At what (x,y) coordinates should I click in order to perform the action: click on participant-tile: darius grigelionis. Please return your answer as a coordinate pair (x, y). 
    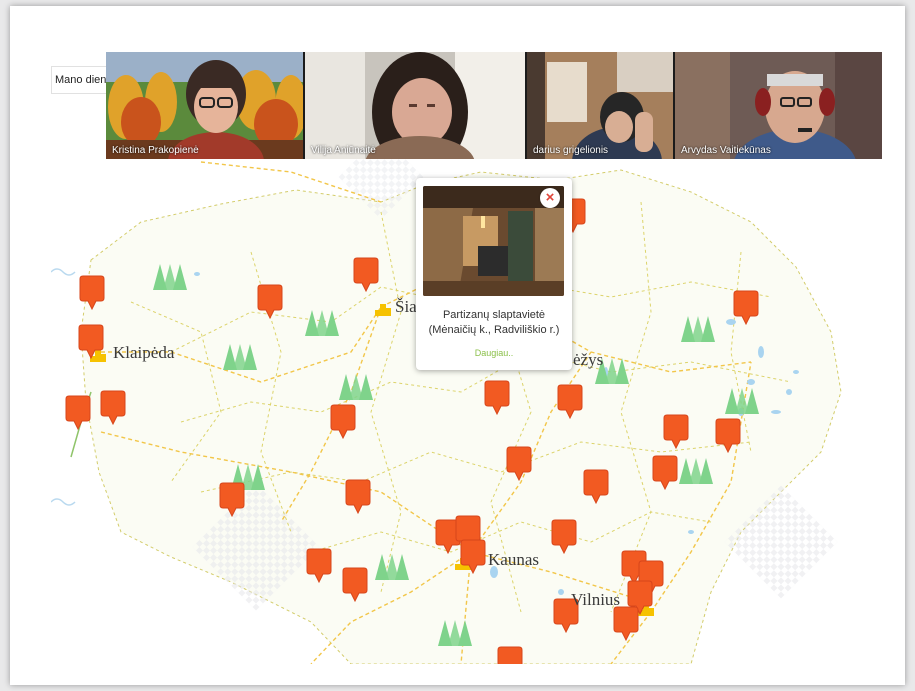
    Looking at the image, I should click on (600, 105).